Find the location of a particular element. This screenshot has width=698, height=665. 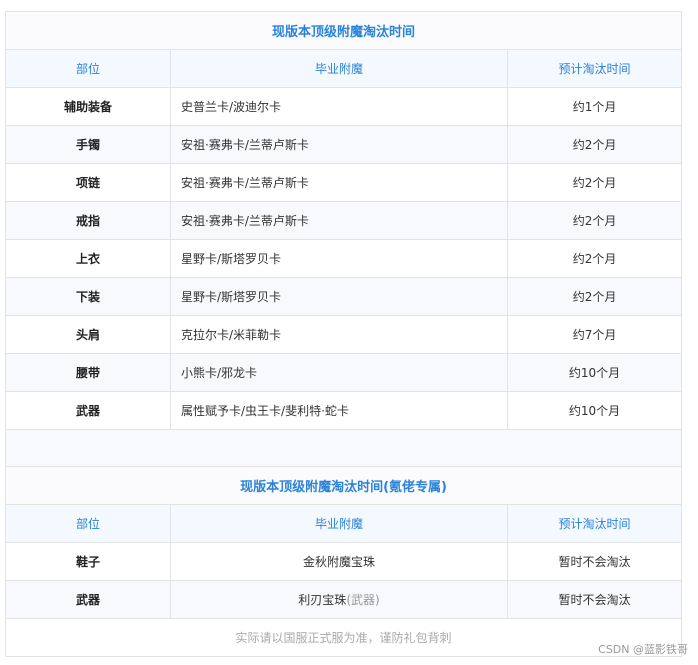

table-row: 头肩 克拉尔卡/米菲勒卡 约7个月 is located at coordinates (344, 334).